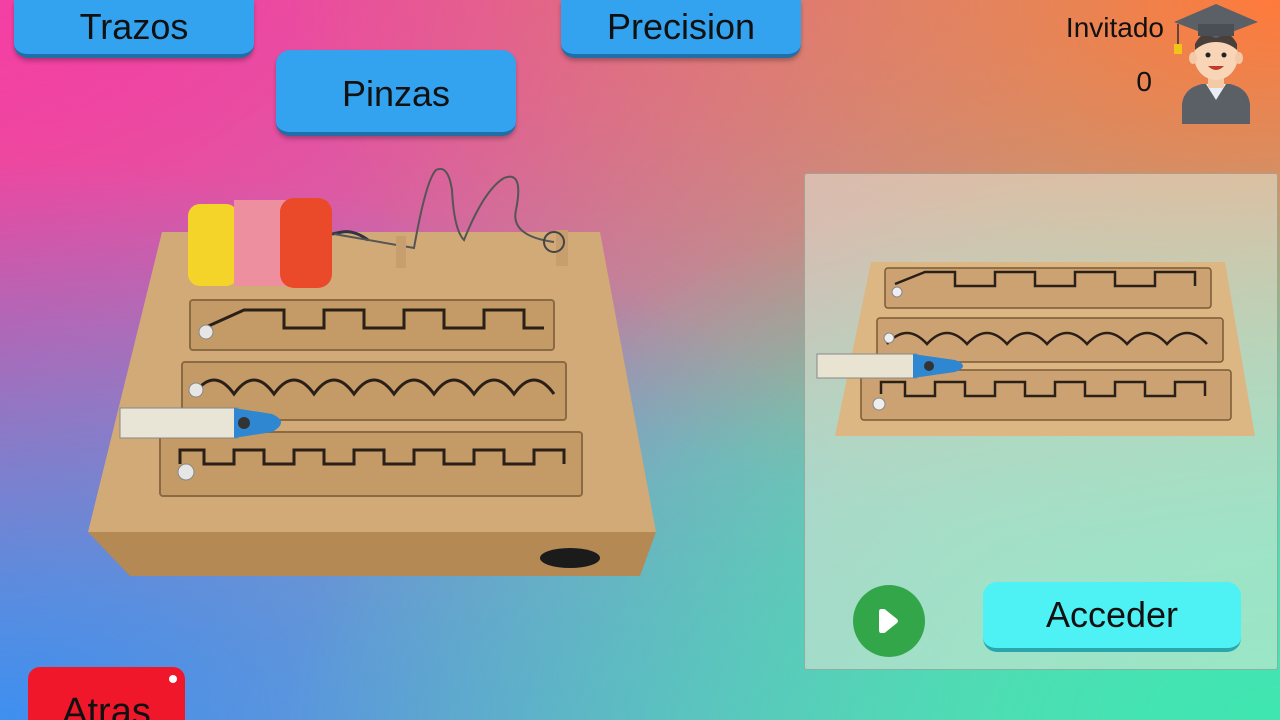 The height and width of the screenshot is (720, 1280). I want to click on pinzas-label: Pinzas, so click(396, 93).